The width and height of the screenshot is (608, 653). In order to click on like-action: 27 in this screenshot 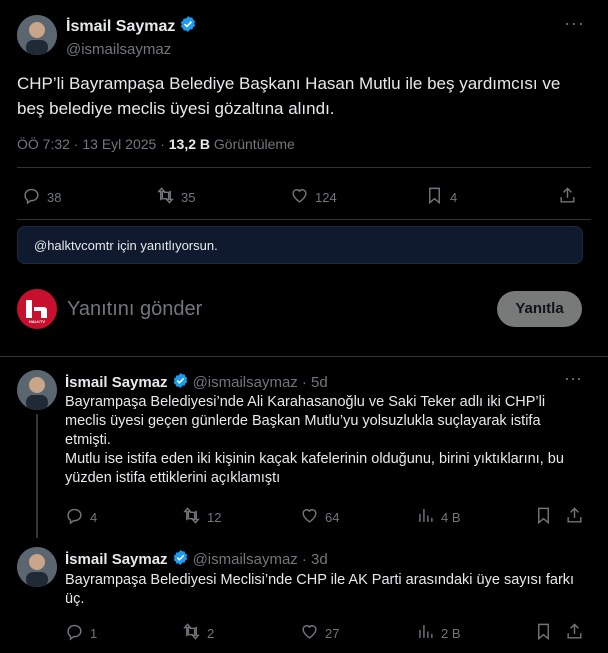, I will do `click(319, 633)`.